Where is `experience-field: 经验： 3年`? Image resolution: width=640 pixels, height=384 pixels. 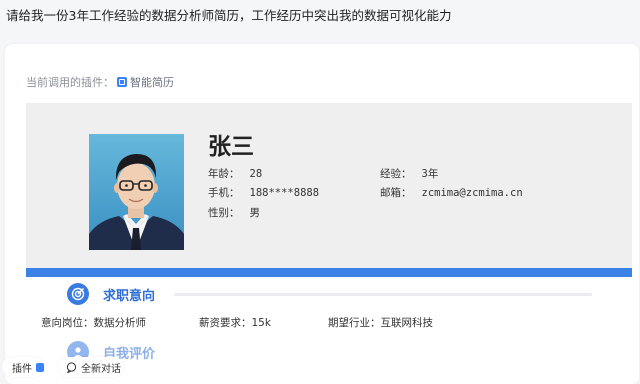 experience-field: 经验： 3年 is located at coordinates (409, 173).